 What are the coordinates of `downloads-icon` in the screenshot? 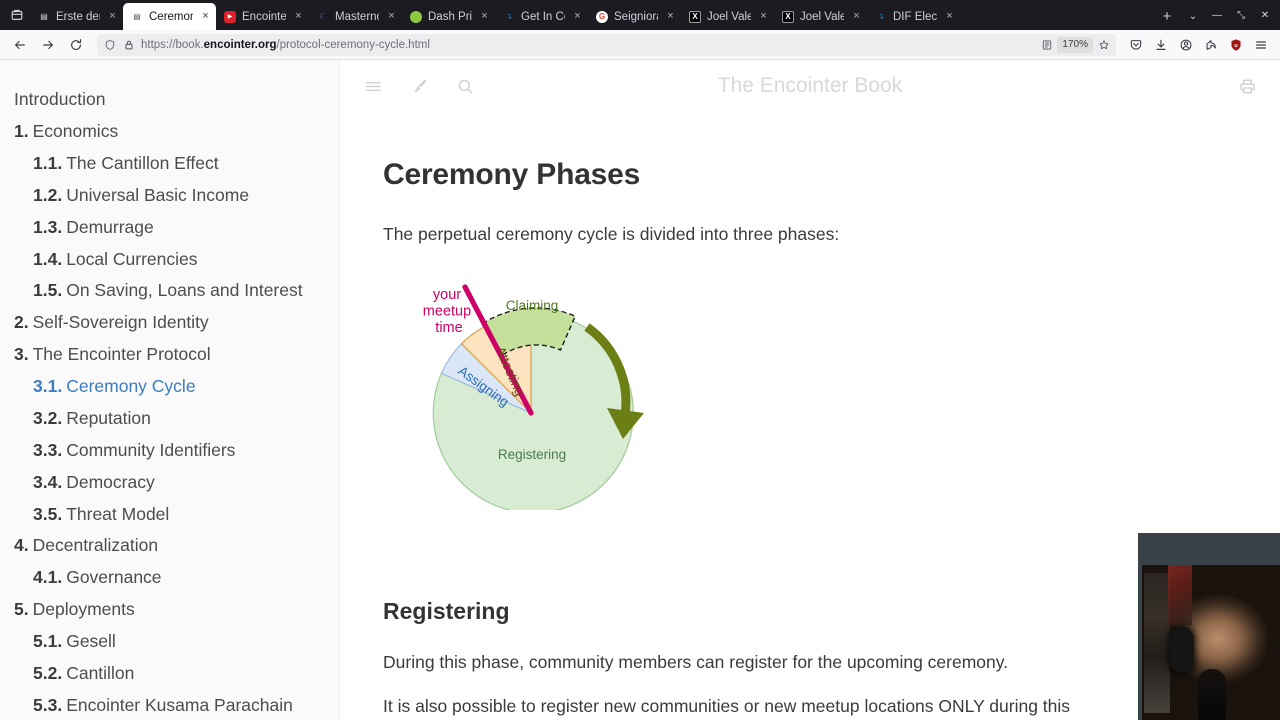 It's located at (1161, 45).